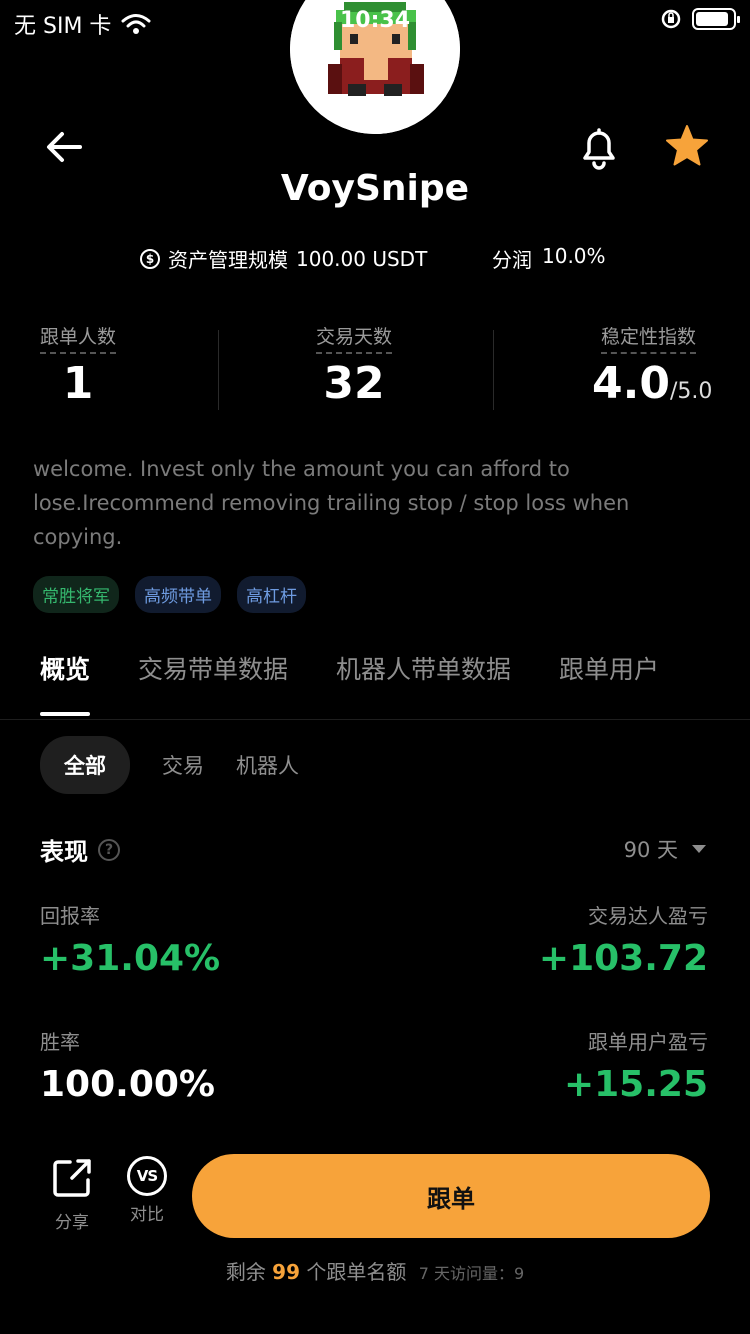  Describe the element at coordinates (512, 260) in the screenshot. I see `profit-share-label: 分润` at that location.